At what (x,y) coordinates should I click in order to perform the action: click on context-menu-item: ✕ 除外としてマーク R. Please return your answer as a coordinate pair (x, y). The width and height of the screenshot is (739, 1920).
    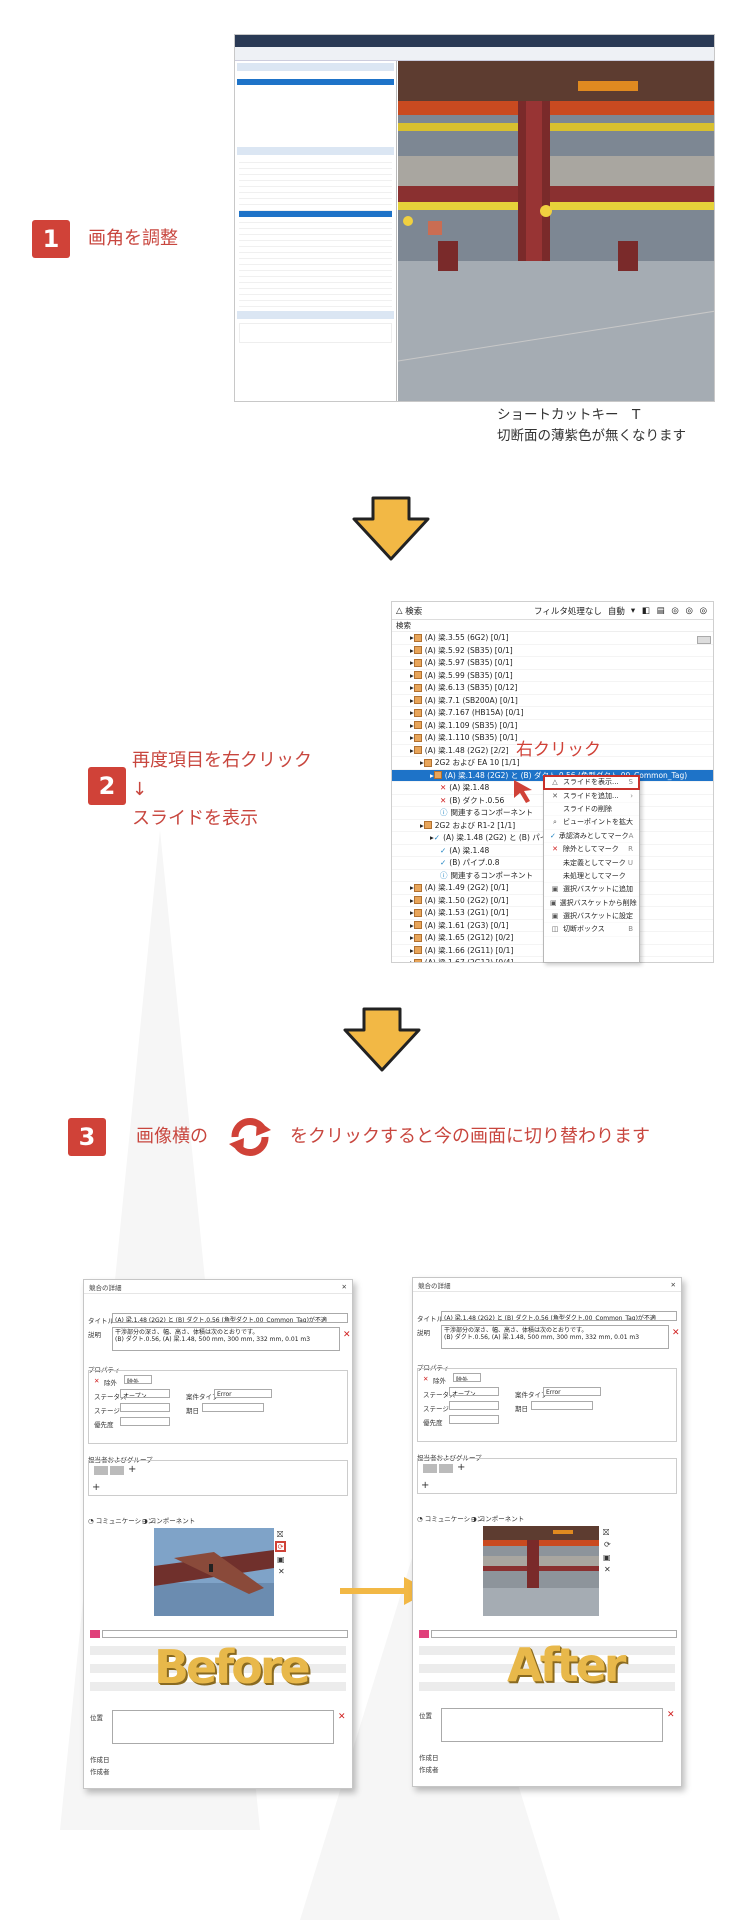
    Looking at the image, I should click on (591, 850).